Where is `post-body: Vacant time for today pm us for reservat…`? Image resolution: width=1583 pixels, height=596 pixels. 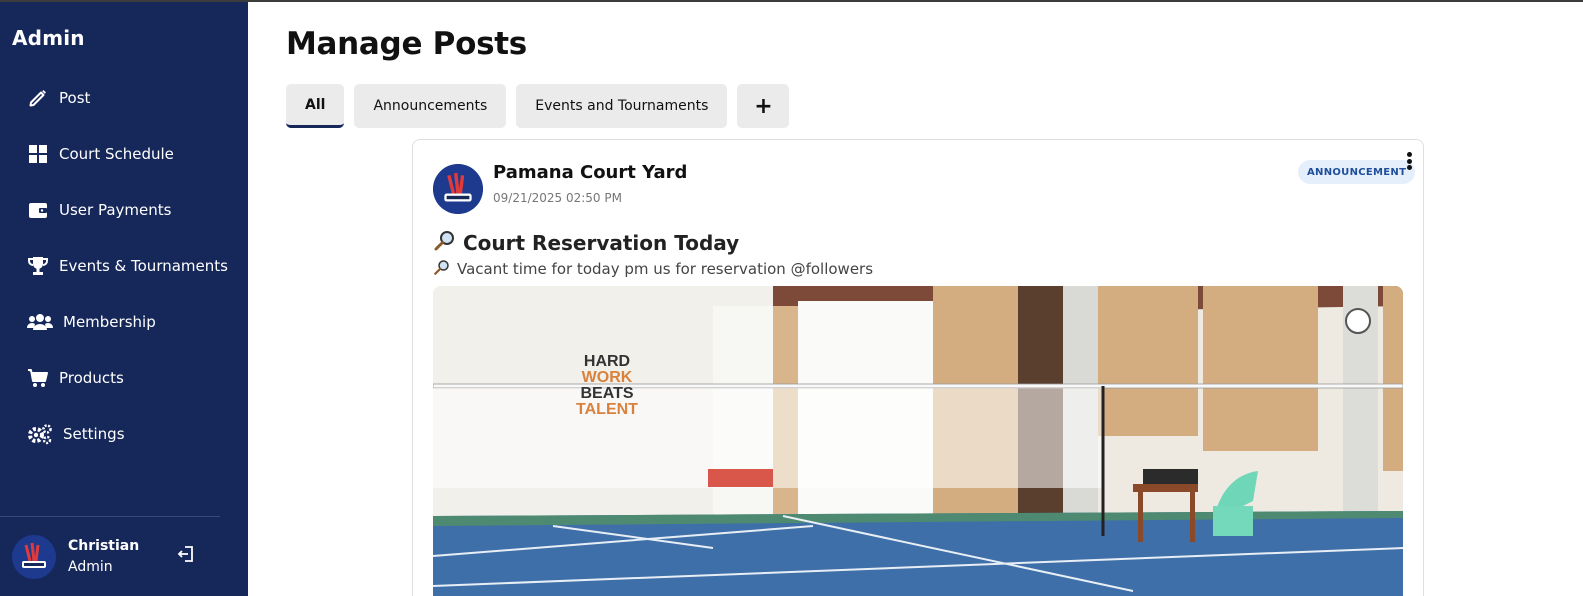 post-body: Vacant time for today pm us for reservat… is located at coordinates (665, 269).